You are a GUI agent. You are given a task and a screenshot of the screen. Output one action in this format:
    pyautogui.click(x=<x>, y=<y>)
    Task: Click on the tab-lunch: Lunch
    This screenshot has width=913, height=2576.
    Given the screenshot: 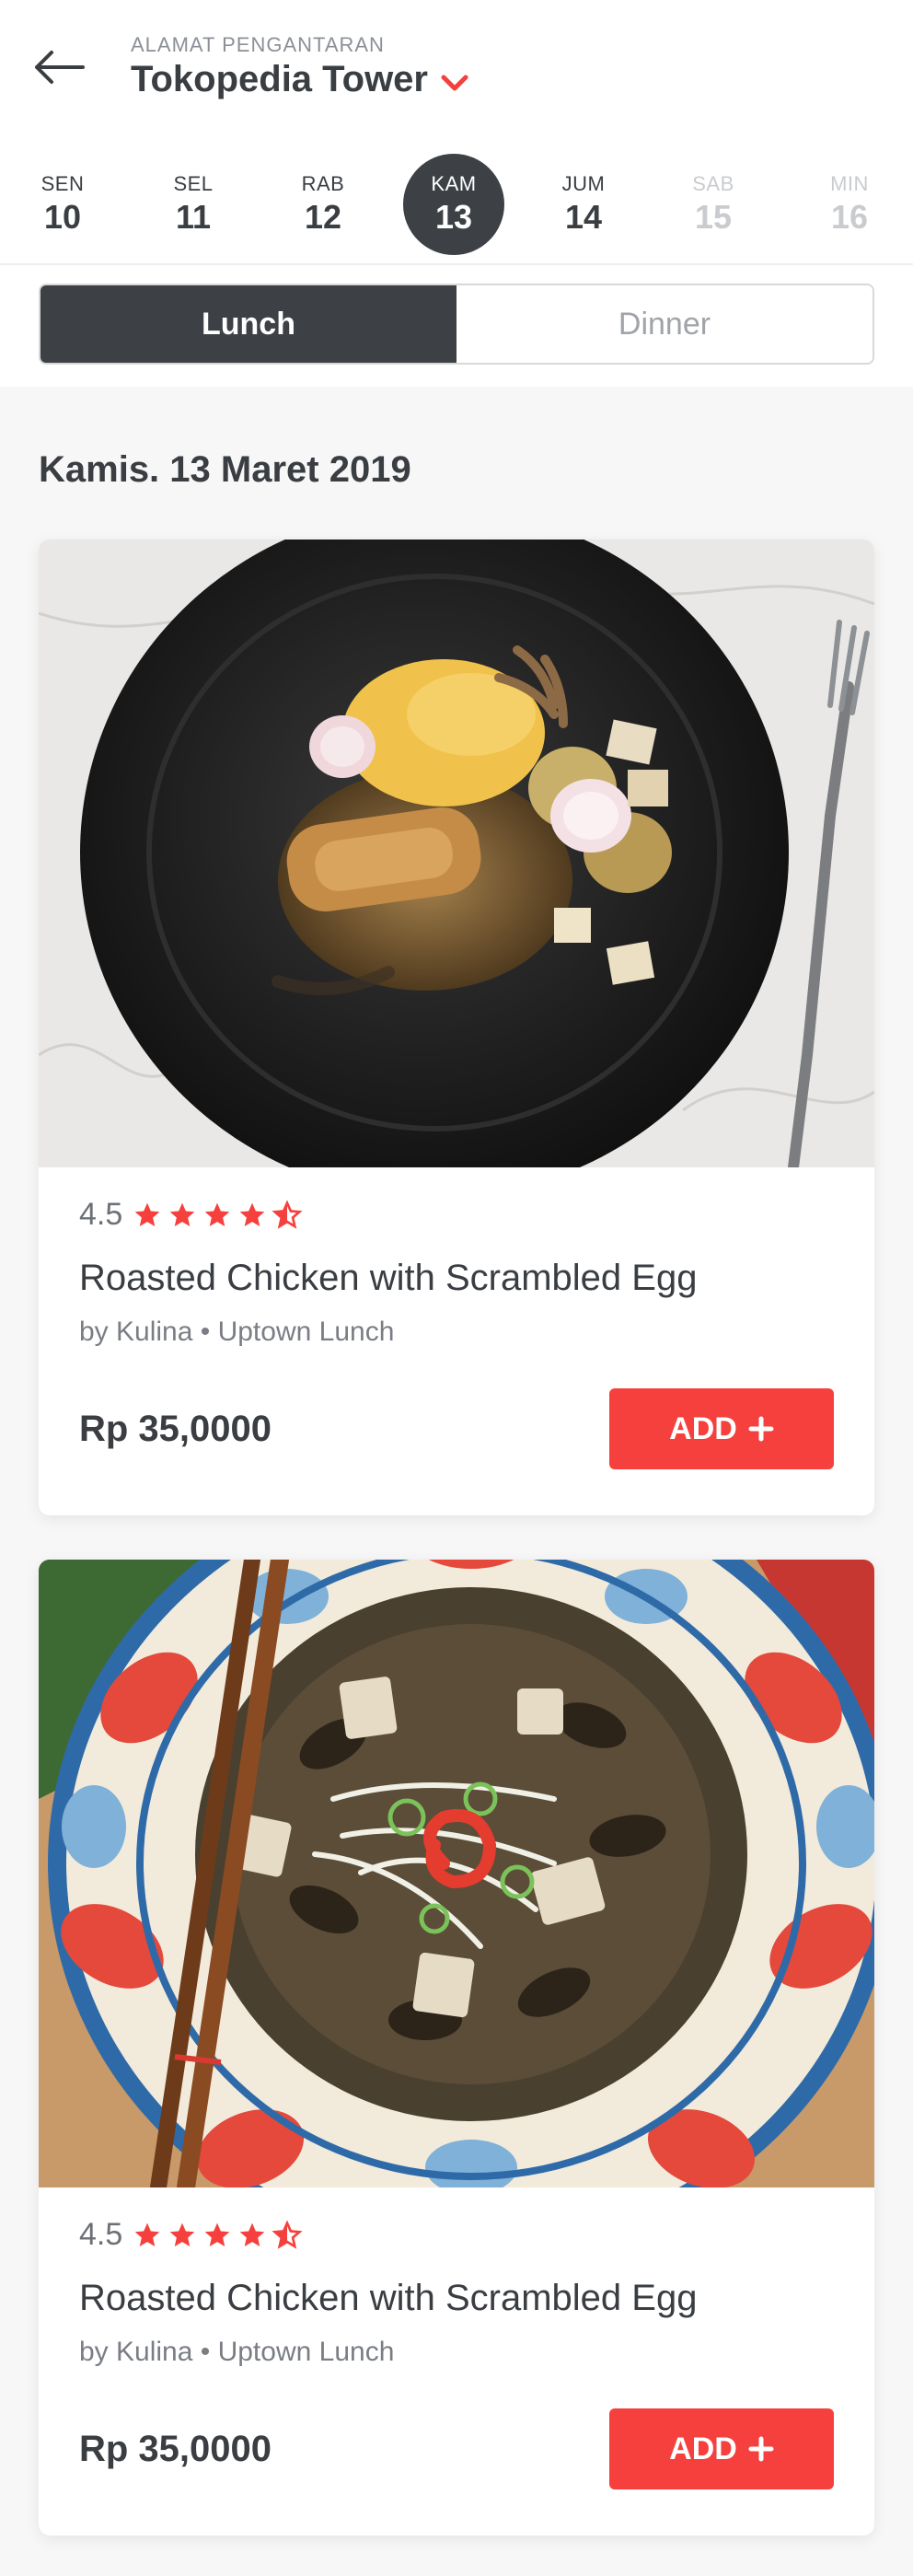 What is the action you would take?
    pyautogui.click(x=248, y=324)
    